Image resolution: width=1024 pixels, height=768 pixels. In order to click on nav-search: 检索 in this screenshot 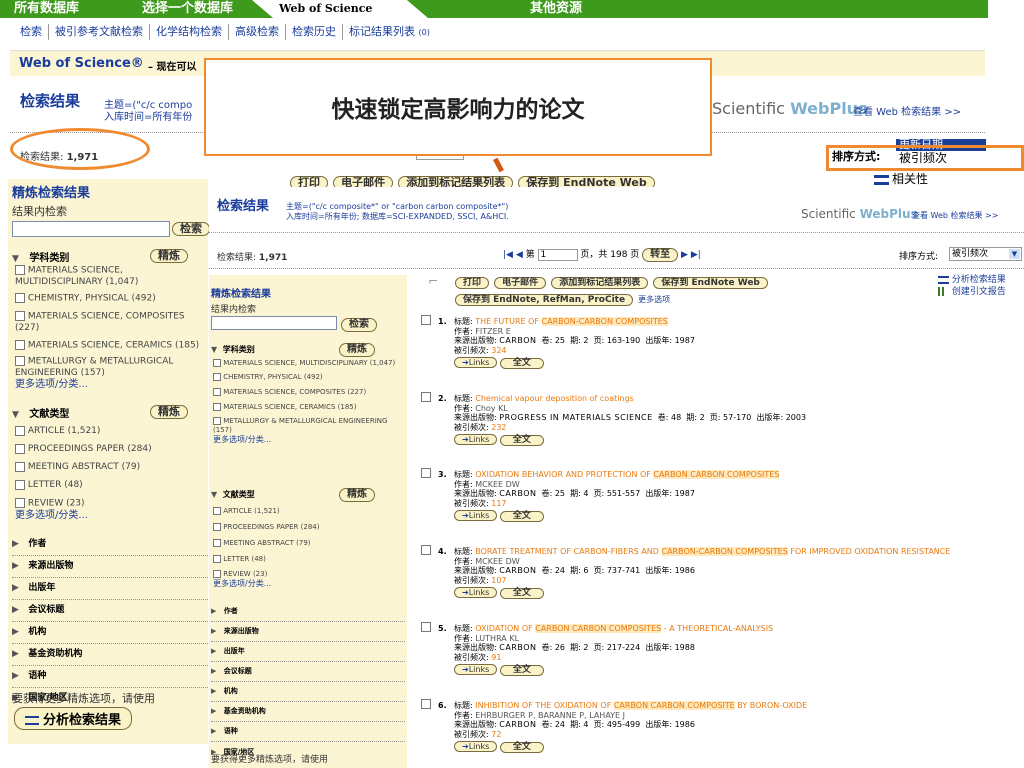, I will do `click(31, 32)`.